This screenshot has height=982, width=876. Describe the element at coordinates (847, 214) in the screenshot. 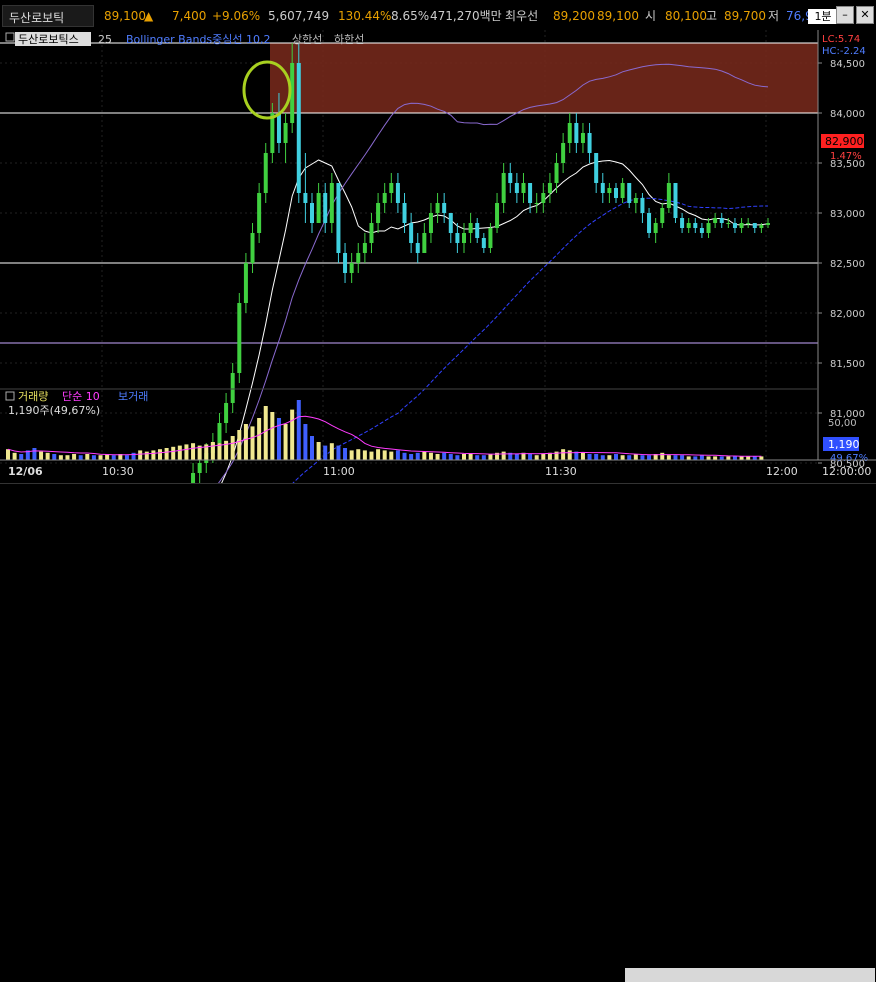

I see `price-tick-label: 83,000` at that location.